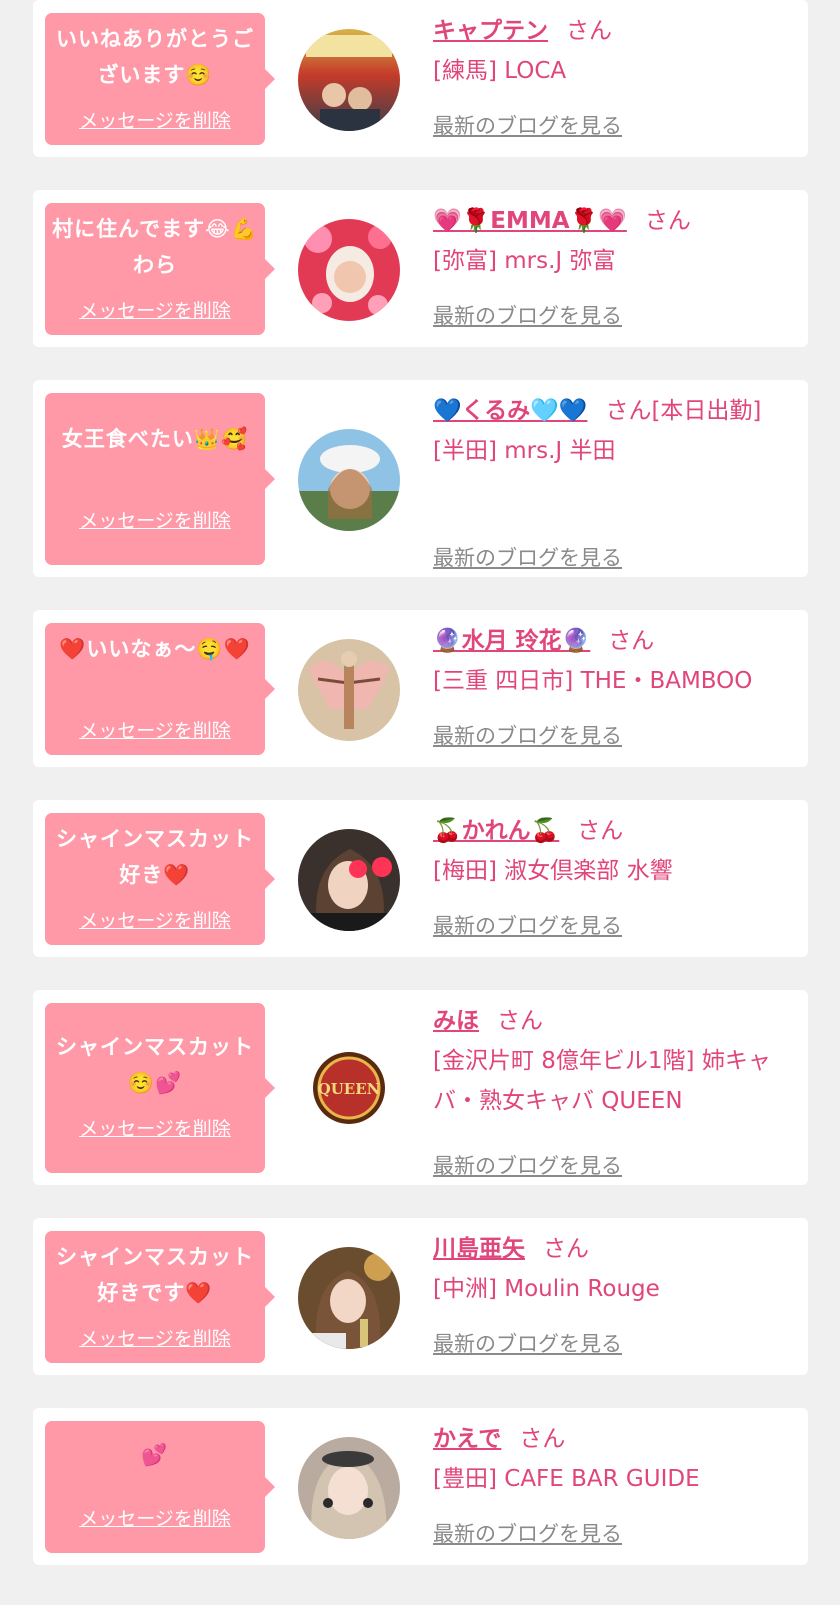 The width and height of the screenshot is (840, 1605). Describe the element at coordinates (155, 649) in the screenshot. I see `message-text: ❤️いいなぁ〜🤤❤️` at that location.